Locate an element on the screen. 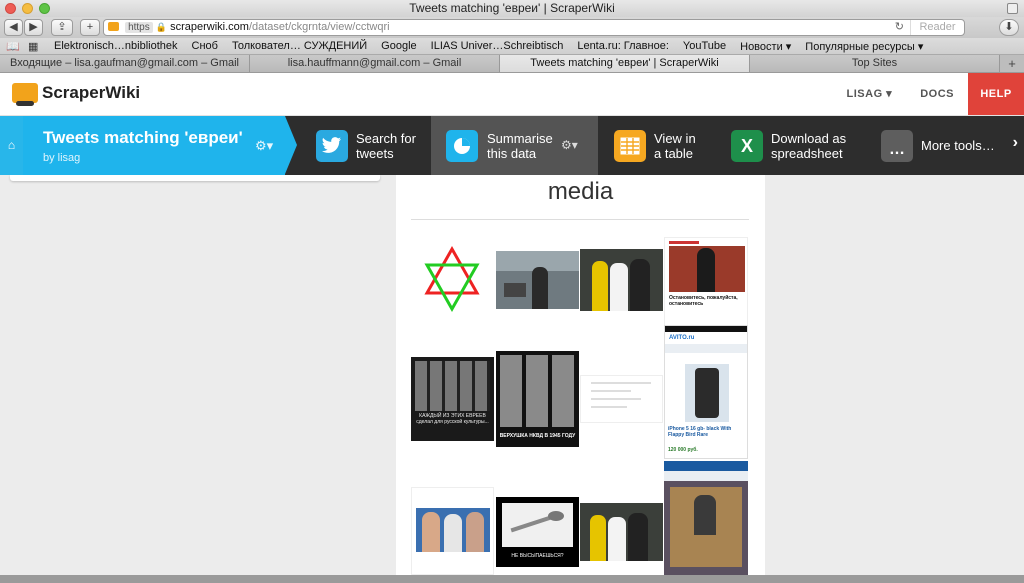 This screenshot has width=1024, height=583. bookmark-item: Сноб is located at coordinates (205, 46).